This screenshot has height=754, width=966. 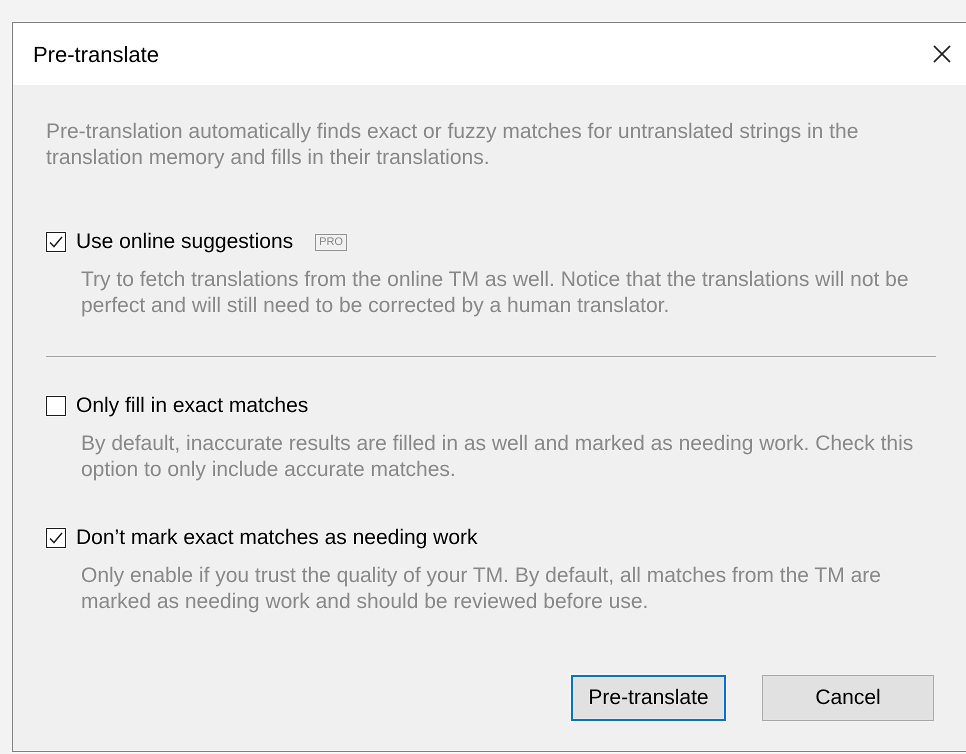 What do you see at coordinates (192, 406) in the screenshot?
I see `option-label: Only fill in exact matches` at bounding box center [192, 406].